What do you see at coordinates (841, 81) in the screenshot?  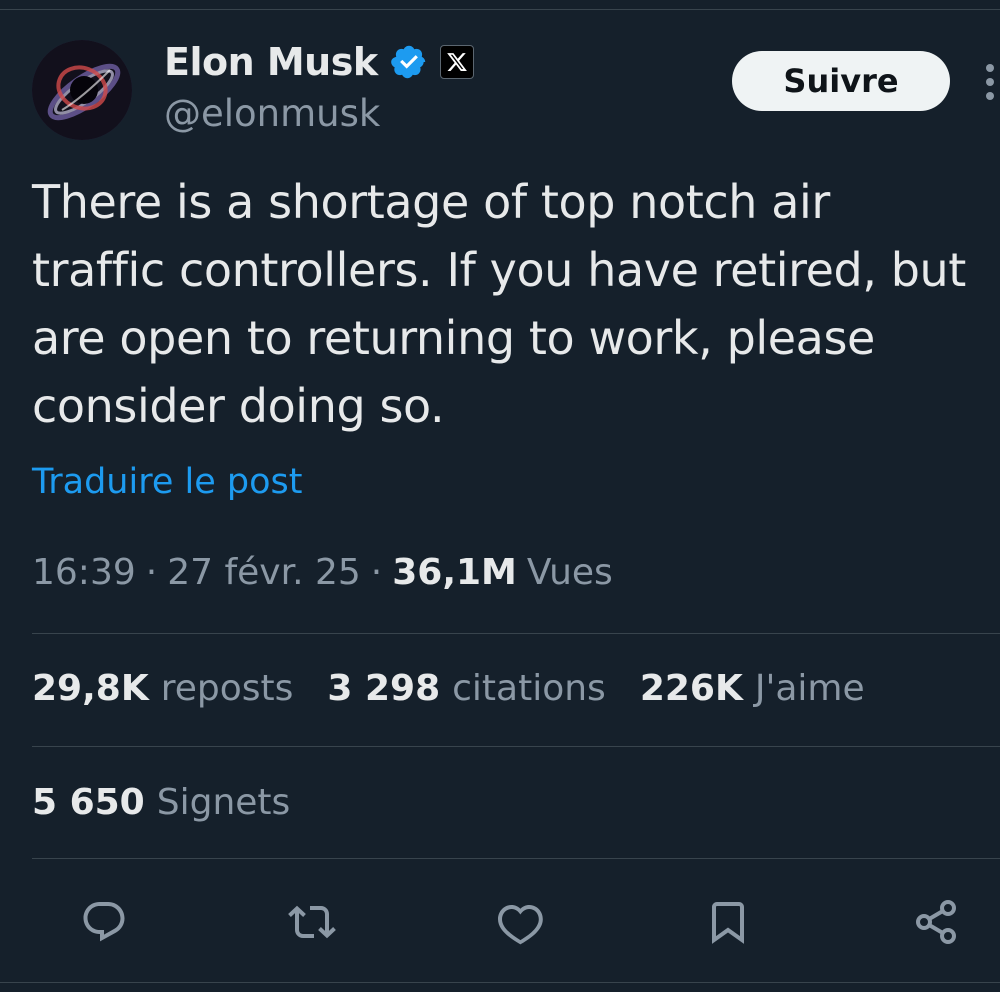 I see `follow-button: Suivre` at bounding box center [841, 81].